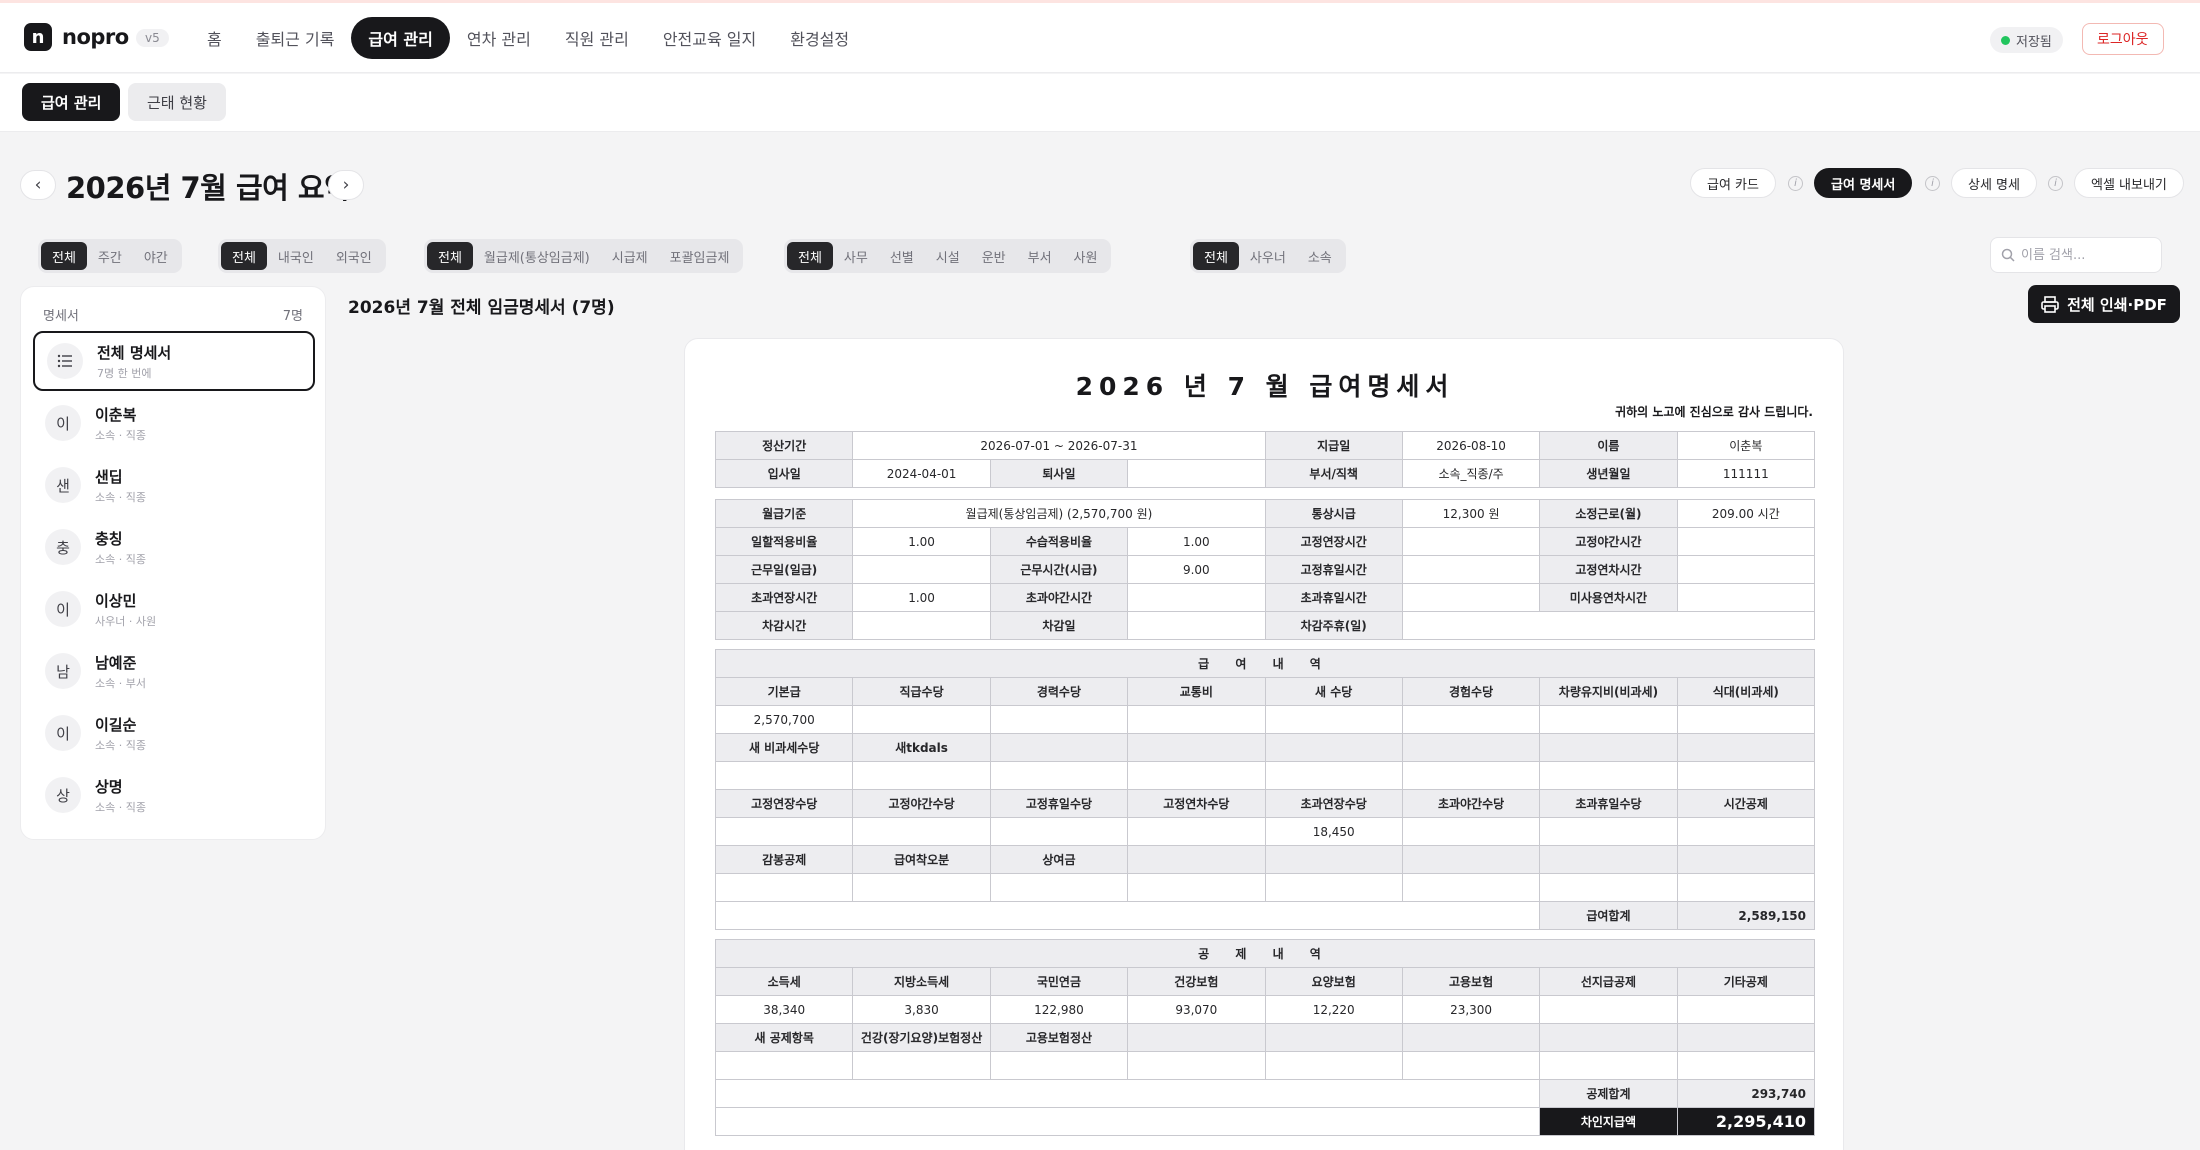  What do you see at coordinates (1265, 386) in the screenshot?
I see `slip-title: 2026 년 7 월 급여명세서` at bounding box center [1265, 386].